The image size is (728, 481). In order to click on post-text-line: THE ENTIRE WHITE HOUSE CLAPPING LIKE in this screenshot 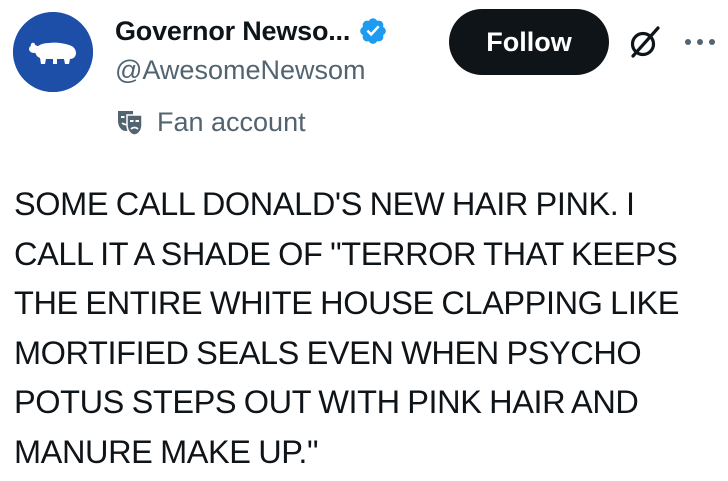, I will do `click(347, 303)`.